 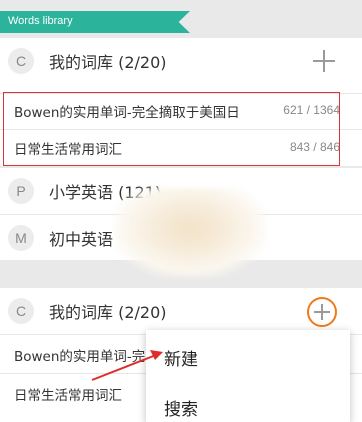 What do you see at coordinates (21, 191) in the screenshot?
I see `category-badge: P` at bounding box center [21, 191].